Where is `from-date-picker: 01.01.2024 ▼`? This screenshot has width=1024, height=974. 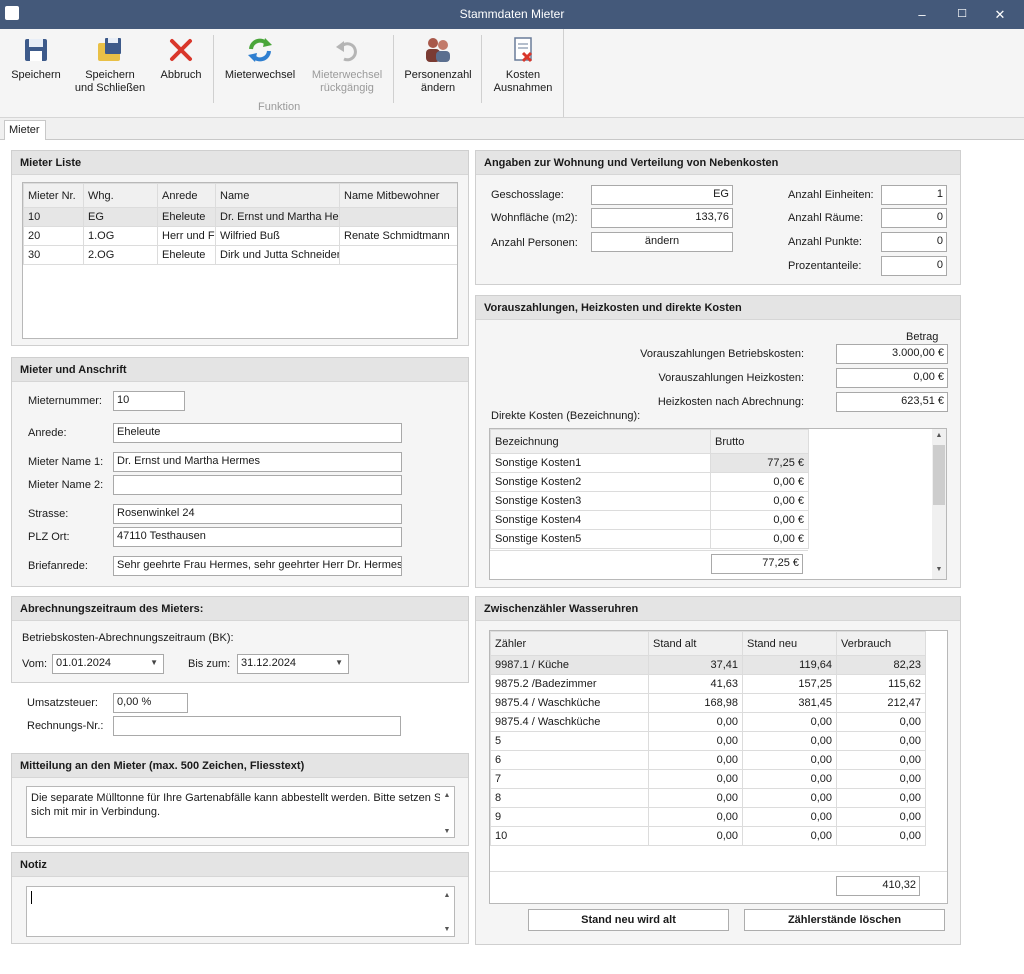
from-date-picker: 01.01.2024 ▼ is located at coordinates (108, 664).